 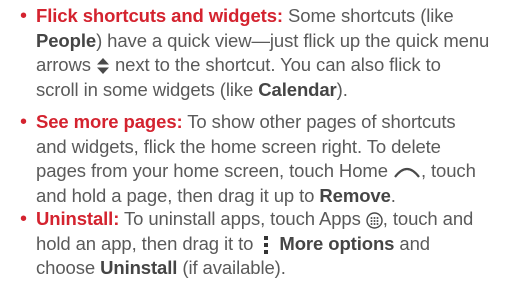 What do you see at coordinates (407, 173) in the screenshot?
I see `home-icon` at bounding box center [407, 173].